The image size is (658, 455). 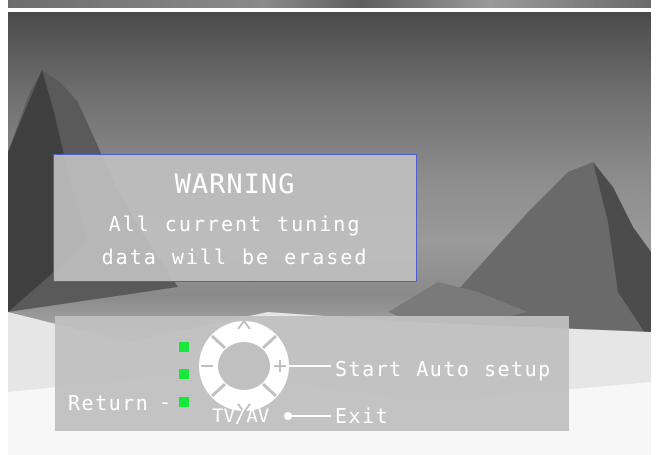 What do you see at coordinates (443, 369) in the screenshot?
I see `start-auto-setup-label: Start Auto setup` at bounding box center [443, 369].